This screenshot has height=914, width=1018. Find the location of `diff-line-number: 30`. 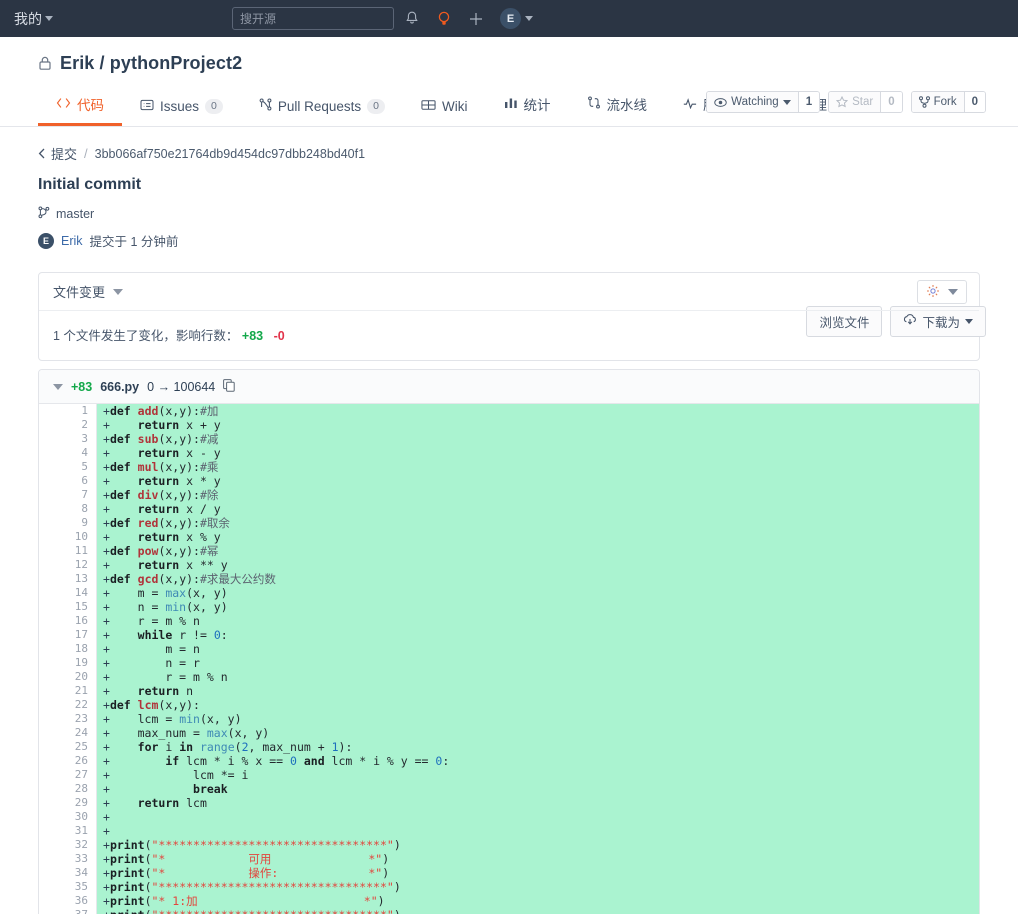

diff-line-number: 30 is located at coordinates (68, 817).